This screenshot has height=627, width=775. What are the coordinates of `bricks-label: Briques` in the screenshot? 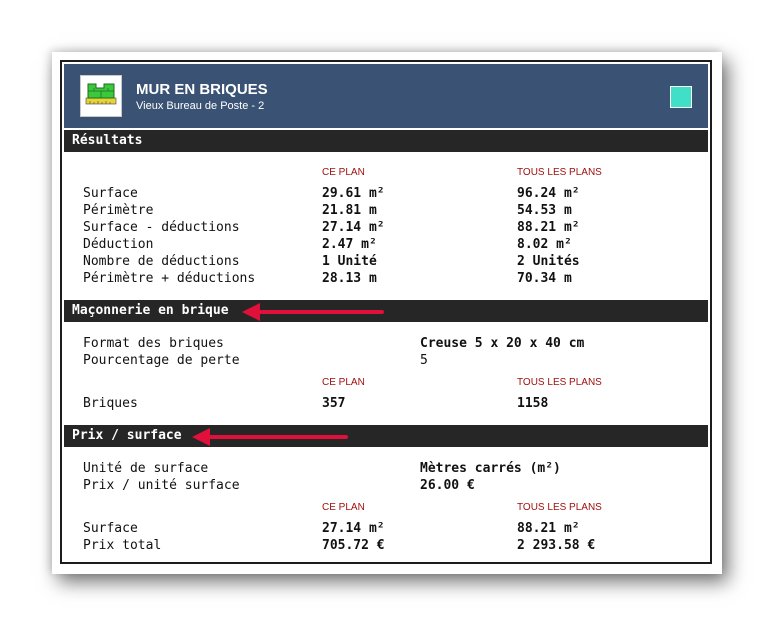 It's located at (110, 403).